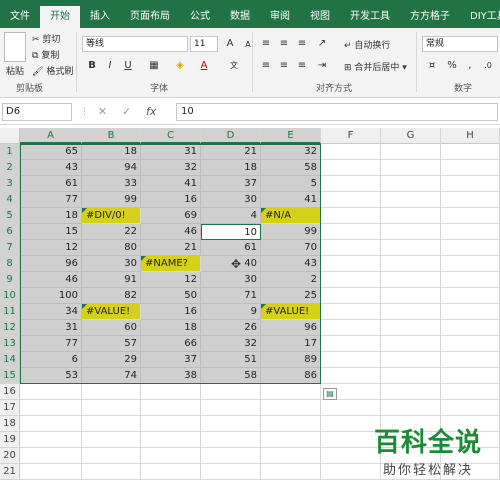  I want to click on row-header-3: 3, so click(10, 184).